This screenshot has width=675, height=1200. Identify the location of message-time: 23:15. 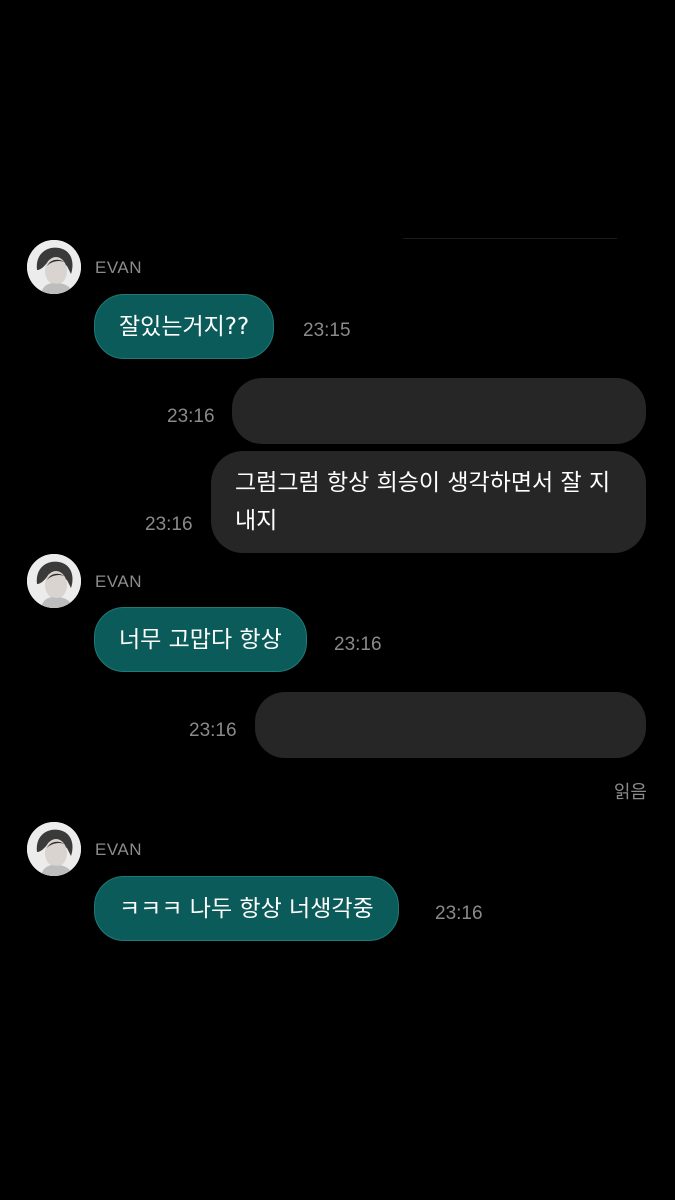
(327, 330).